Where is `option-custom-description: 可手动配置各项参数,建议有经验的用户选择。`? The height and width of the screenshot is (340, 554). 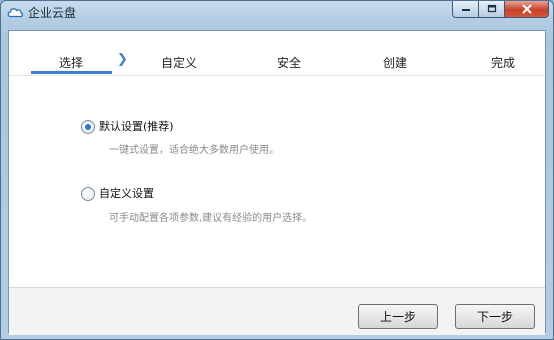 option-custom-description: 可手动配置各项参数,建议有经验的用户选择。 is located at coordinates (211, 218).